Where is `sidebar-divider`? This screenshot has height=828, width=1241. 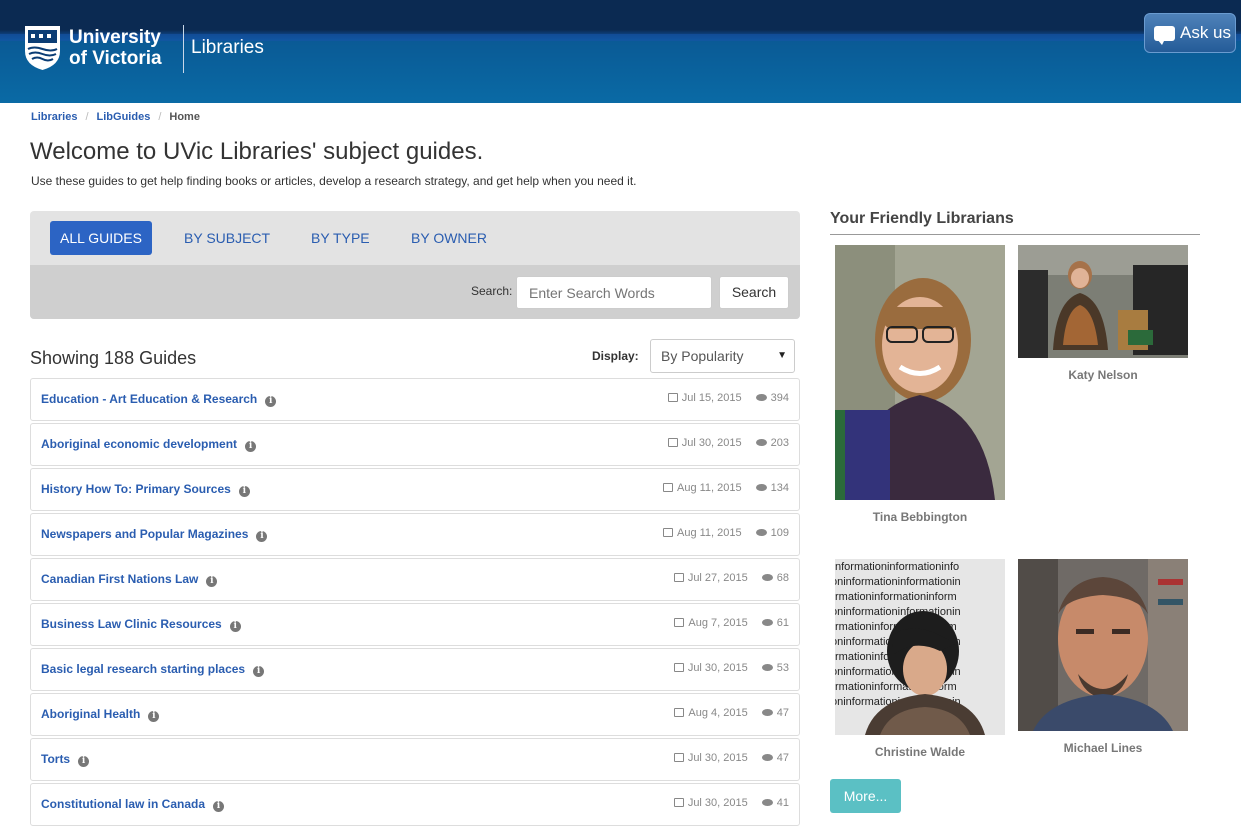 sidebar-divider is located at coordinates (1015, 234).